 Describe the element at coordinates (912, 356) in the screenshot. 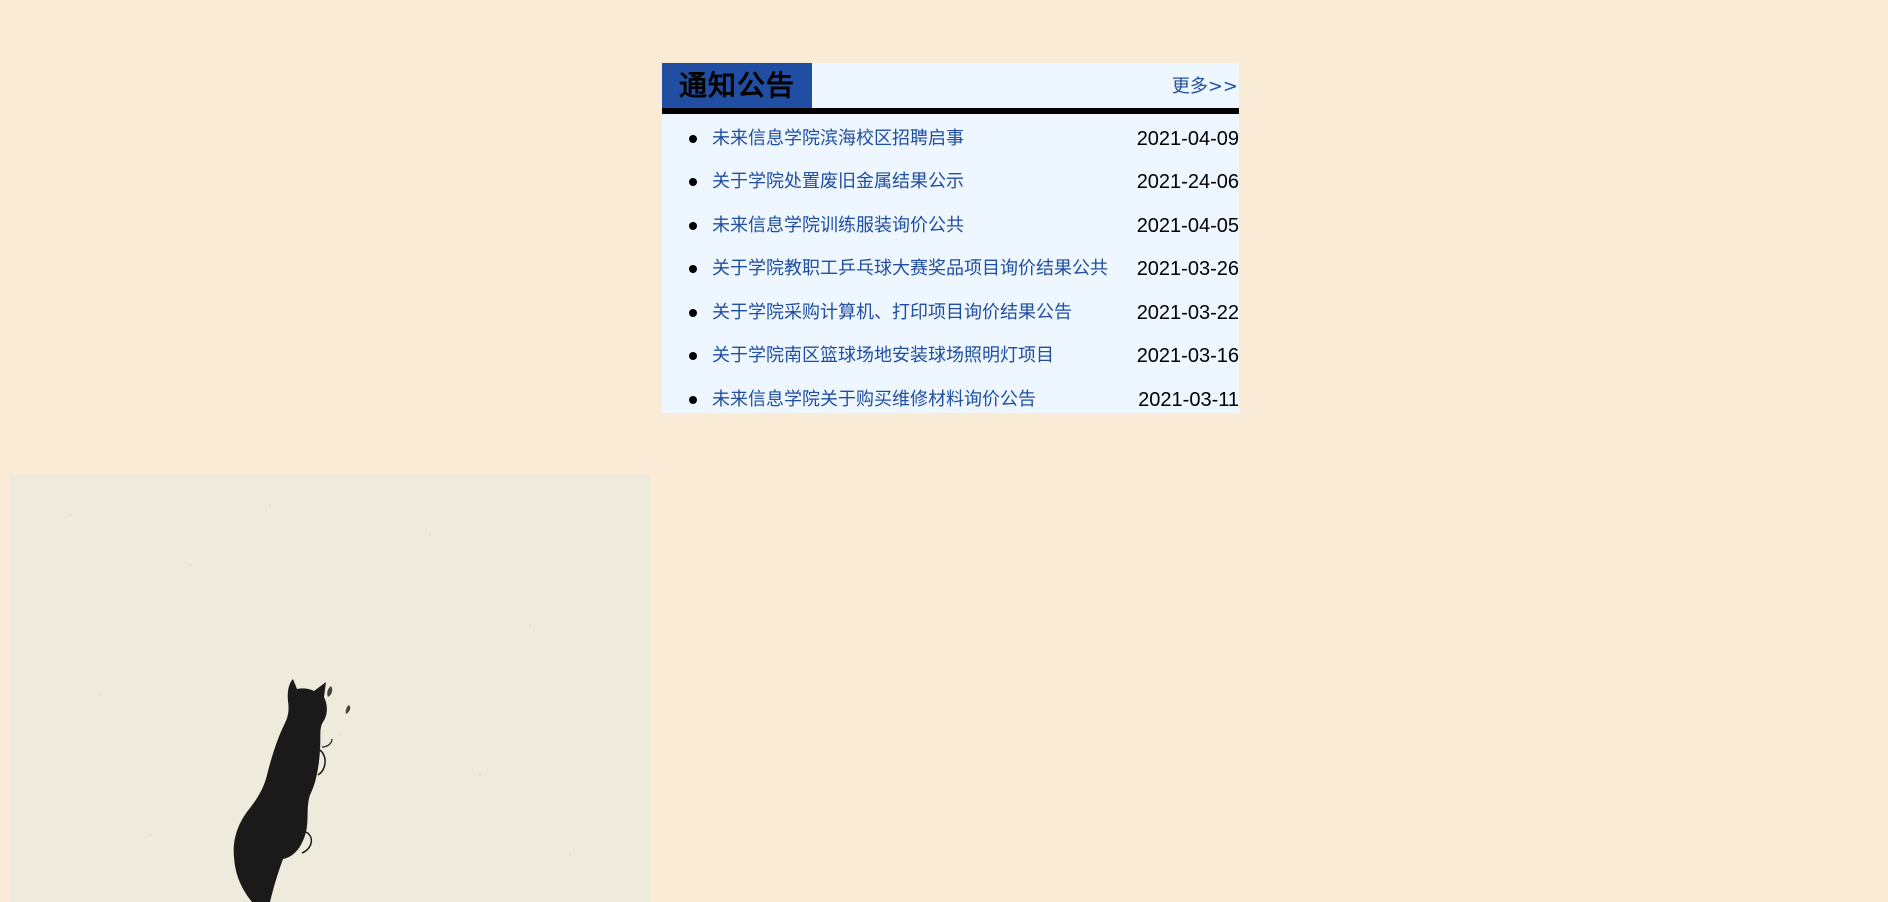

I see `notice-link: 关于学院南区篮球场地安装球场照明灯项目` at that location.